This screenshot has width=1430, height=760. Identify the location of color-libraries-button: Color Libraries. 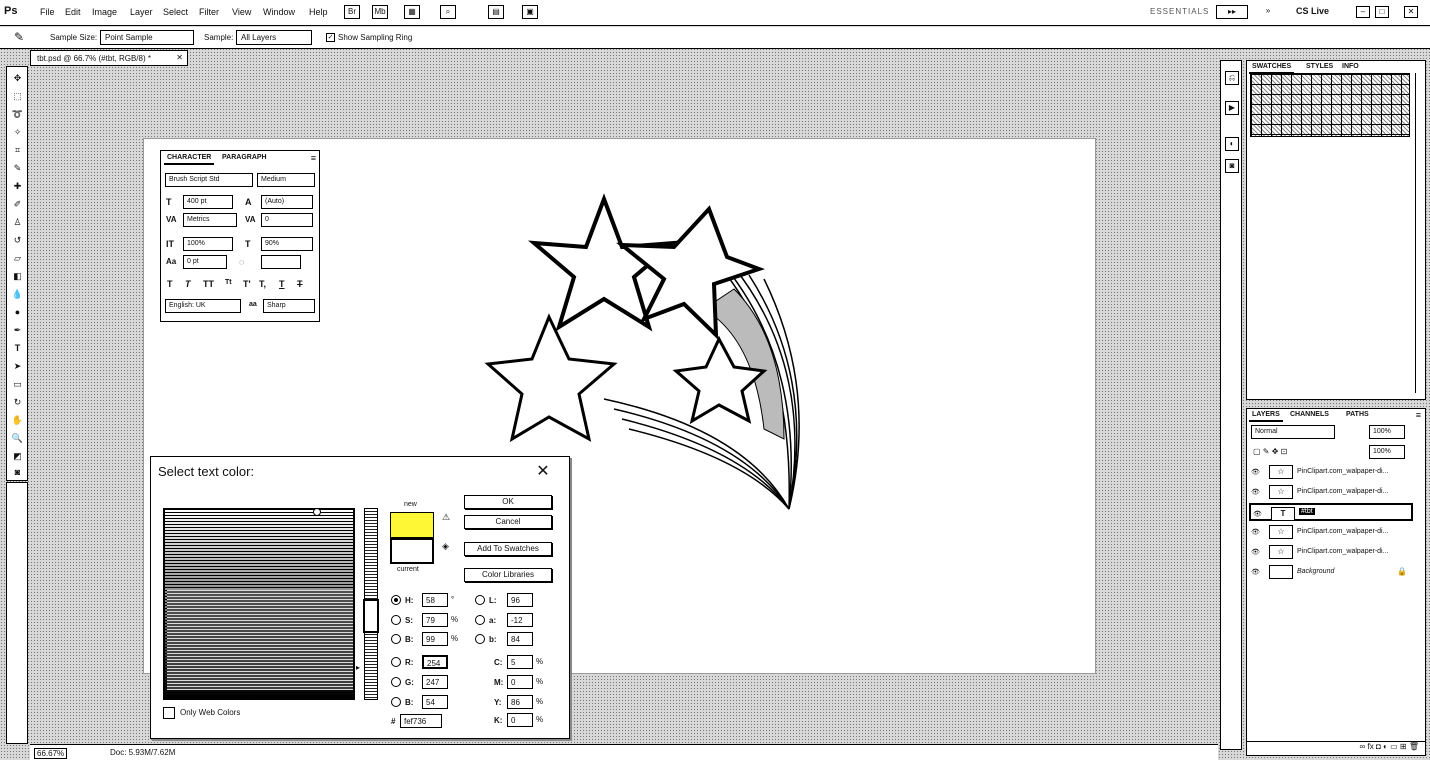
(508, 575).